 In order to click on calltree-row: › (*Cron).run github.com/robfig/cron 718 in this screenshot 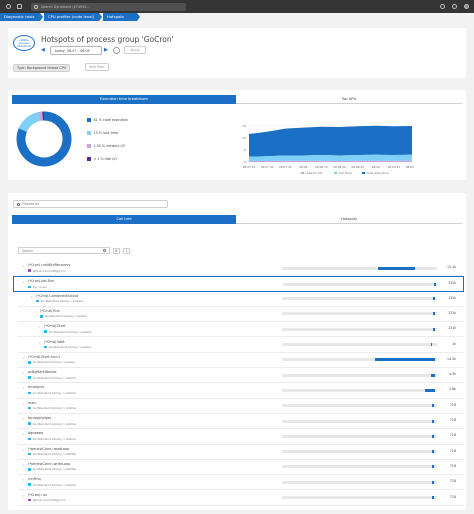, I will do `click(241, 498)`.